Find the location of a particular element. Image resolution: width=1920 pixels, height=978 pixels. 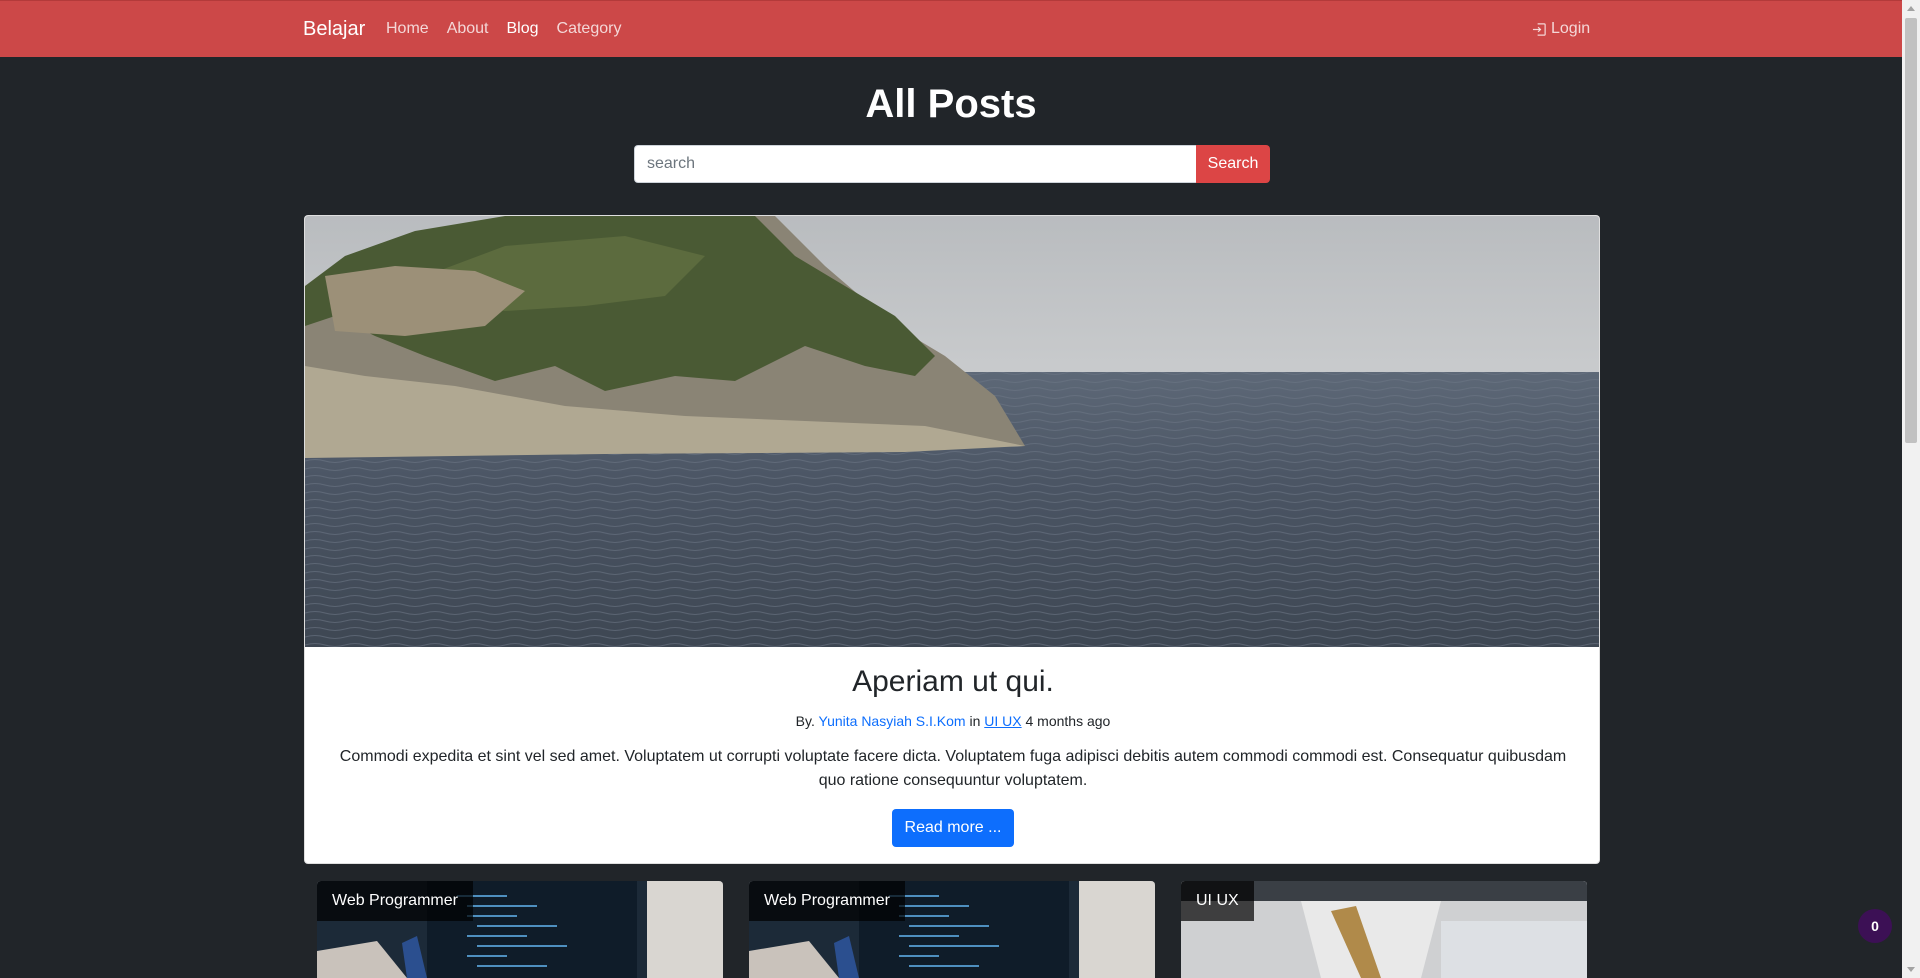

search-button: Search is located at coordinates (1233, 164).